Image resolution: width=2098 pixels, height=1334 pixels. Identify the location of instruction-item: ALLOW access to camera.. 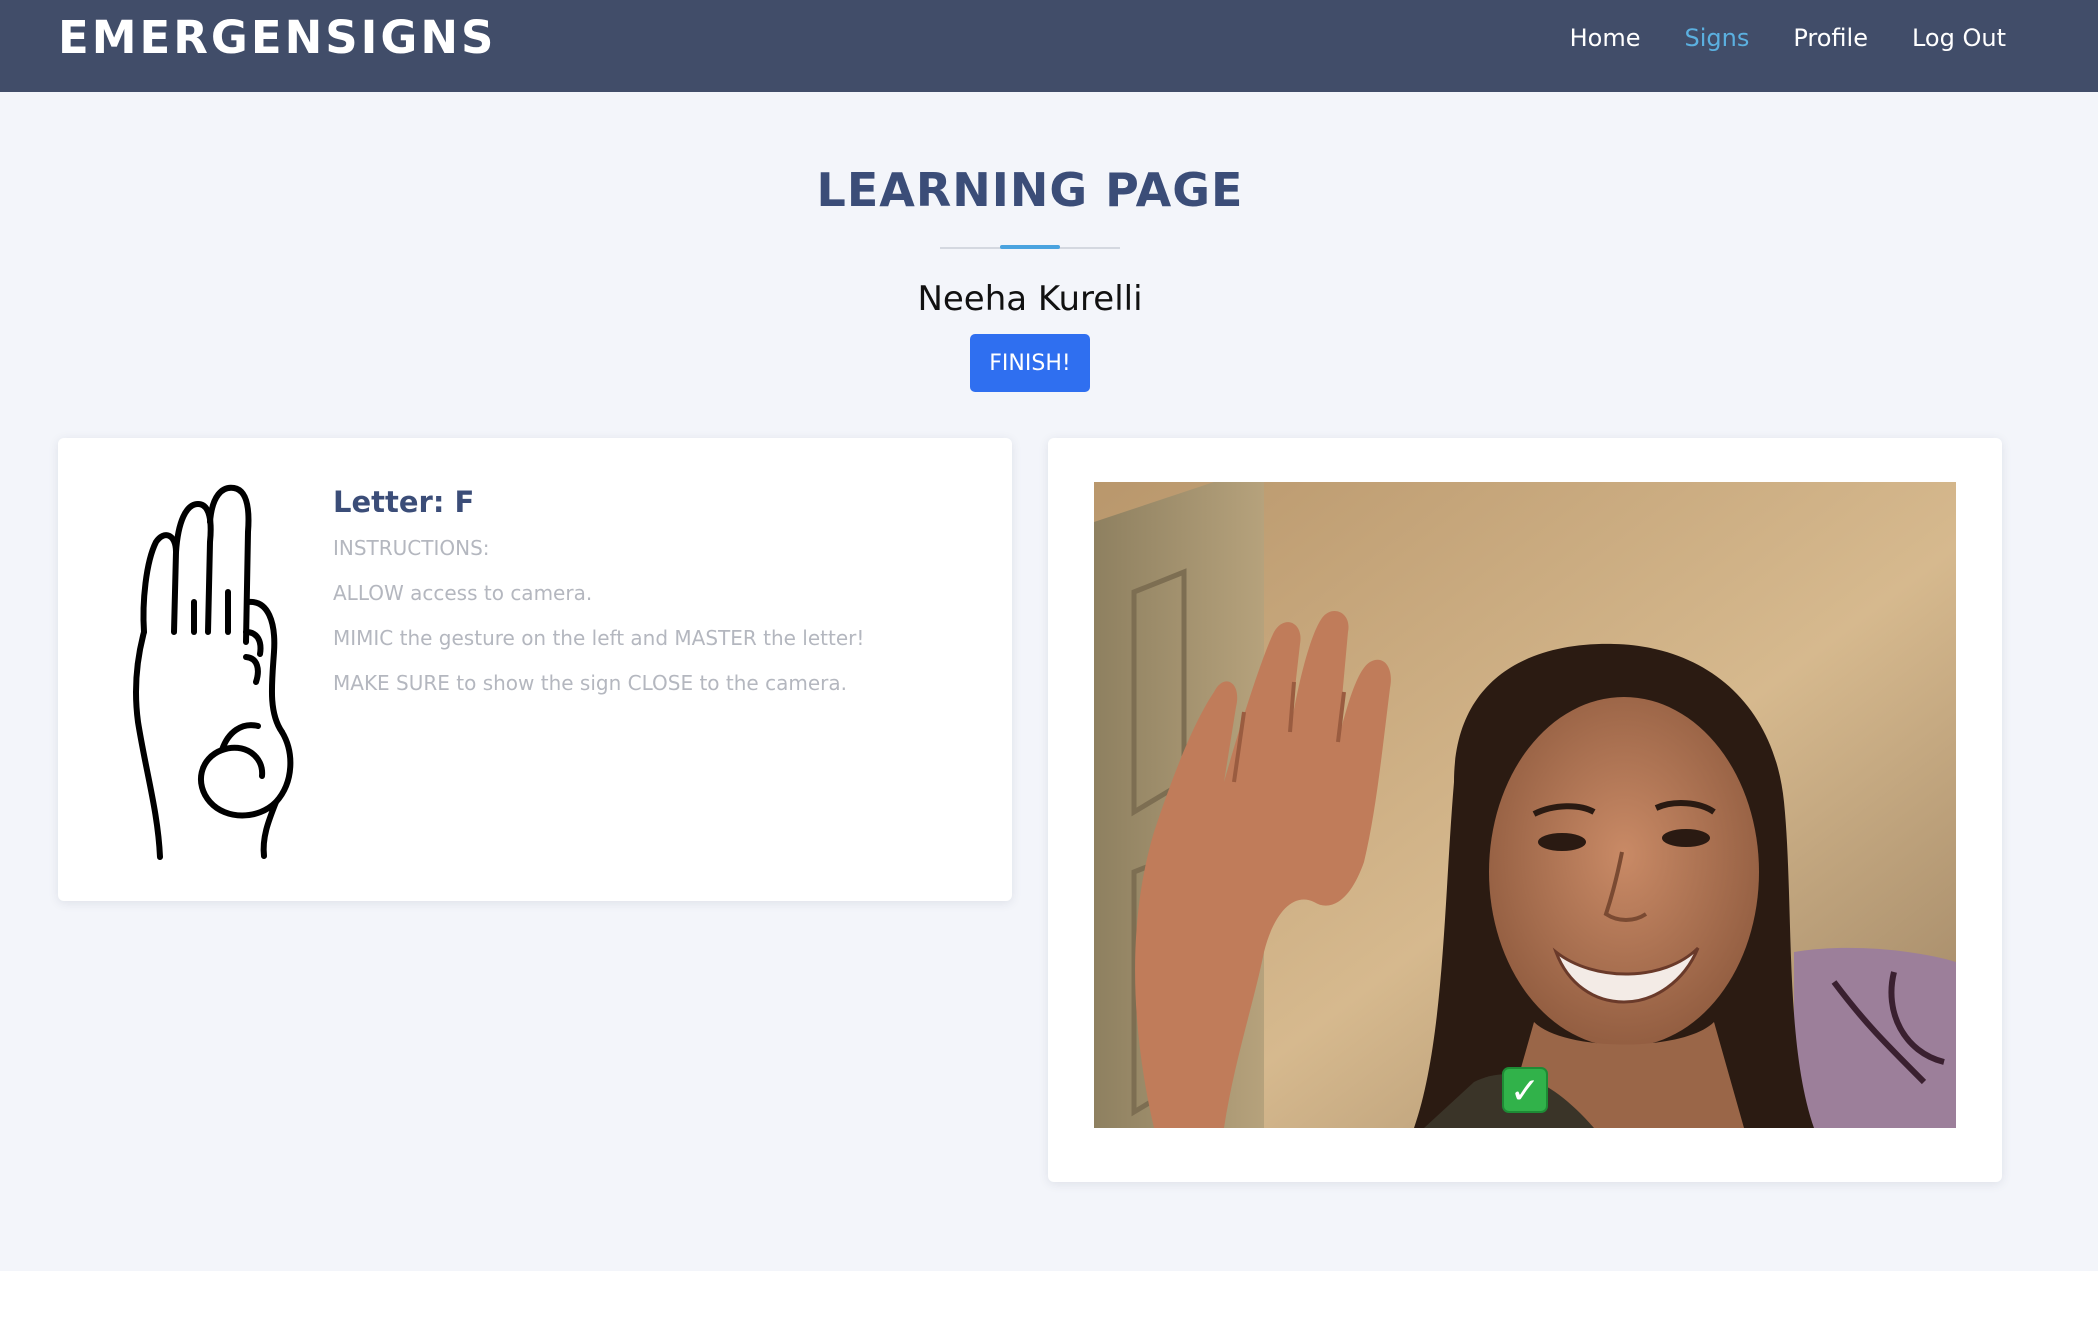
(463, 593).